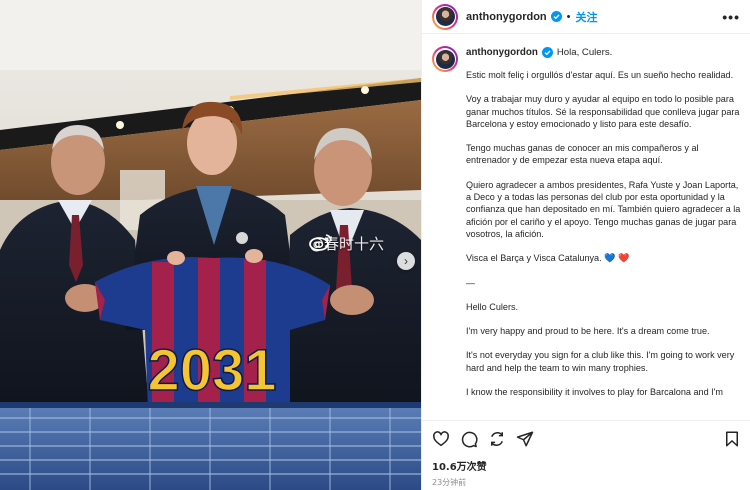 This screenshot has height=490, width=750. What do you see at coordinates (497, 439) in the screenshot?
I see `share-icon` at bounding box center [497, 439].